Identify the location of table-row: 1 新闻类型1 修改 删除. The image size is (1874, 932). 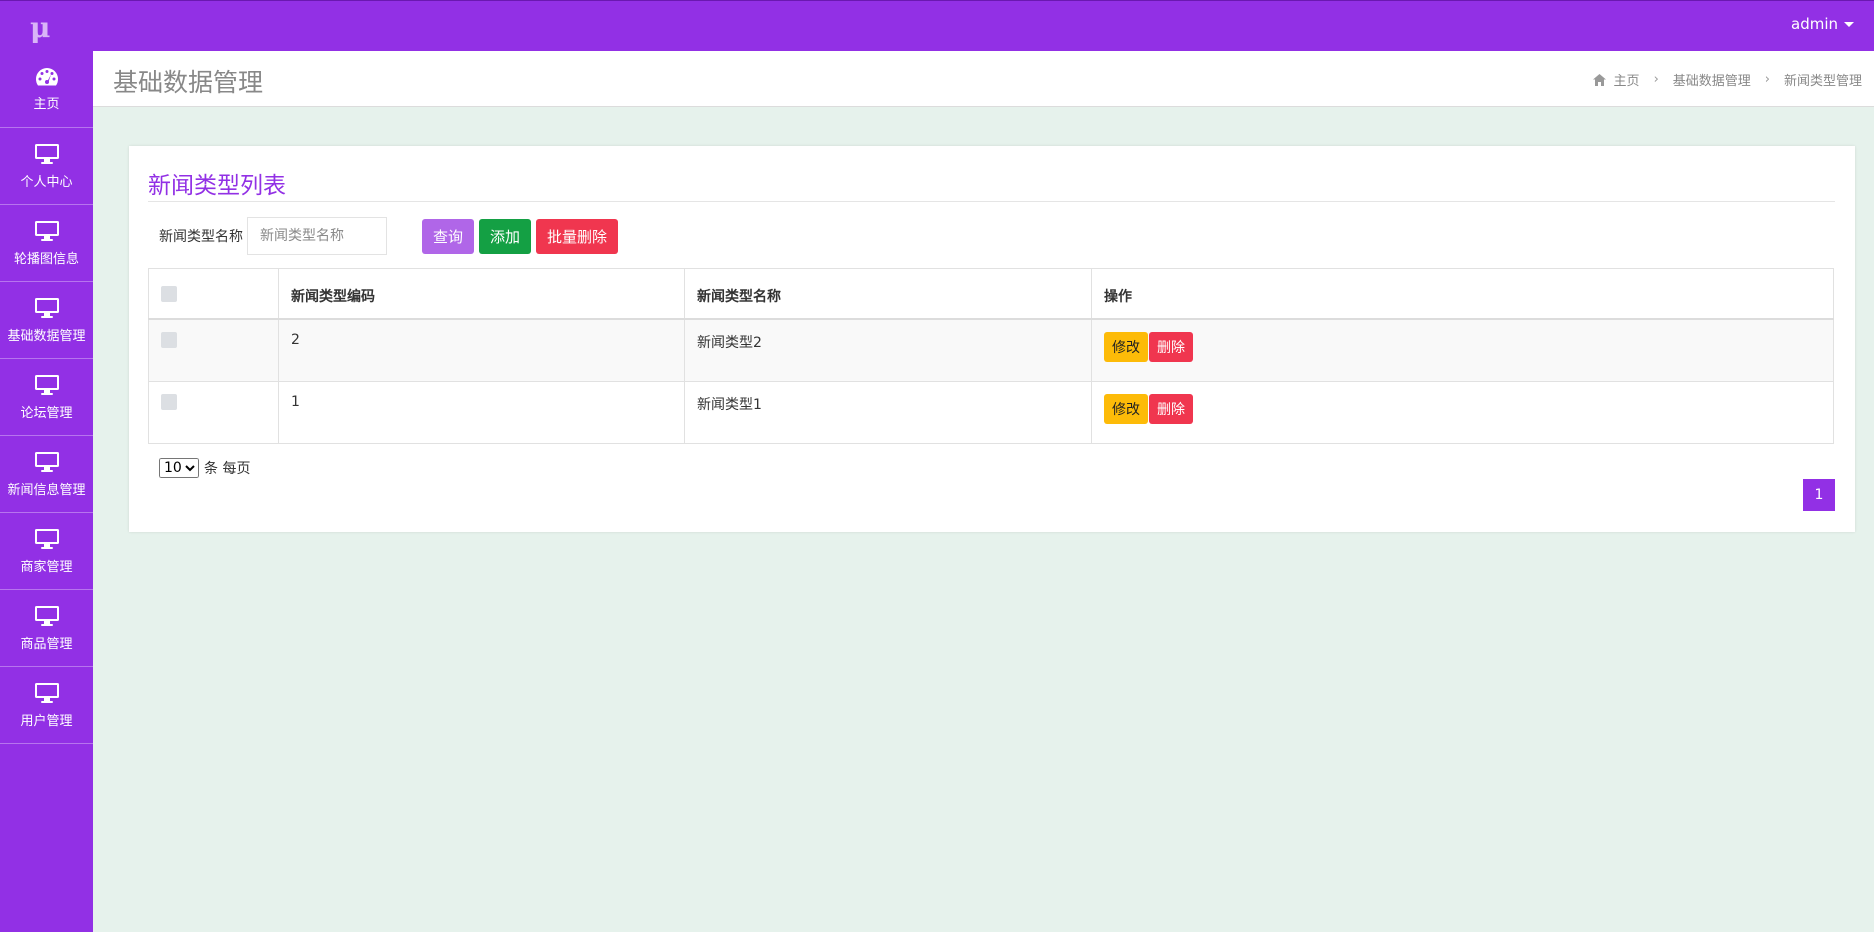
(991, 412).